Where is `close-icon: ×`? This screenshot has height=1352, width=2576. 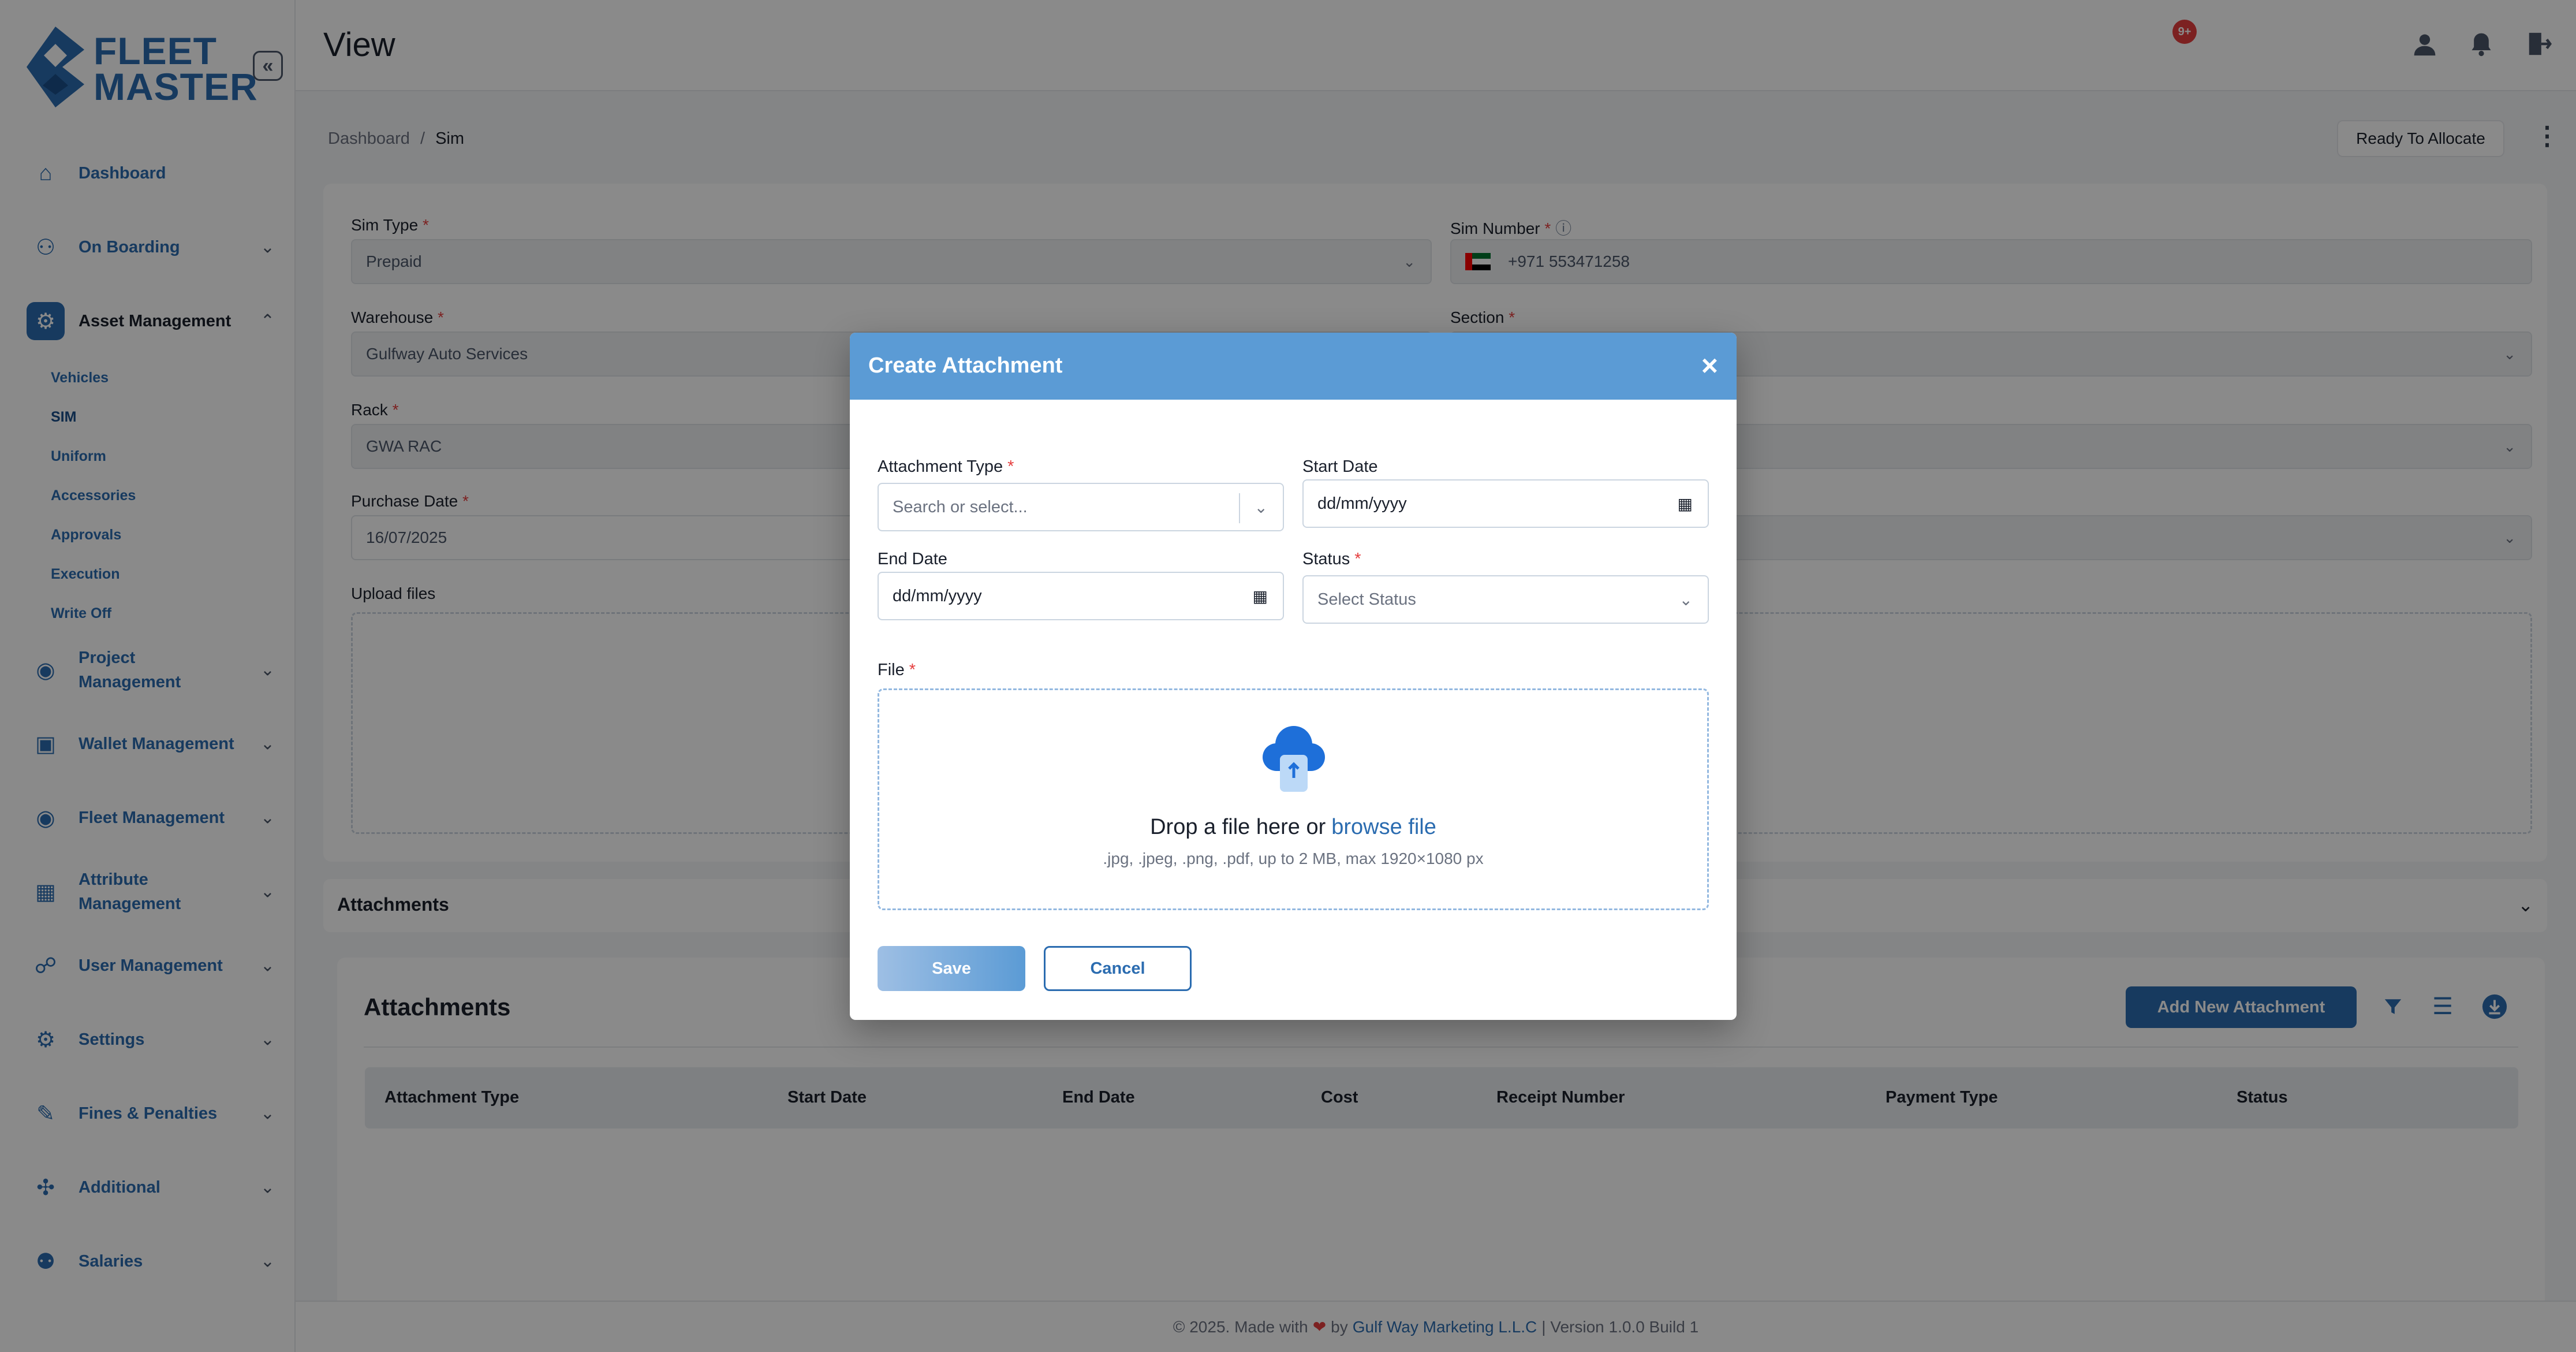
close-icon: × is located at coordinates (1709, 366).